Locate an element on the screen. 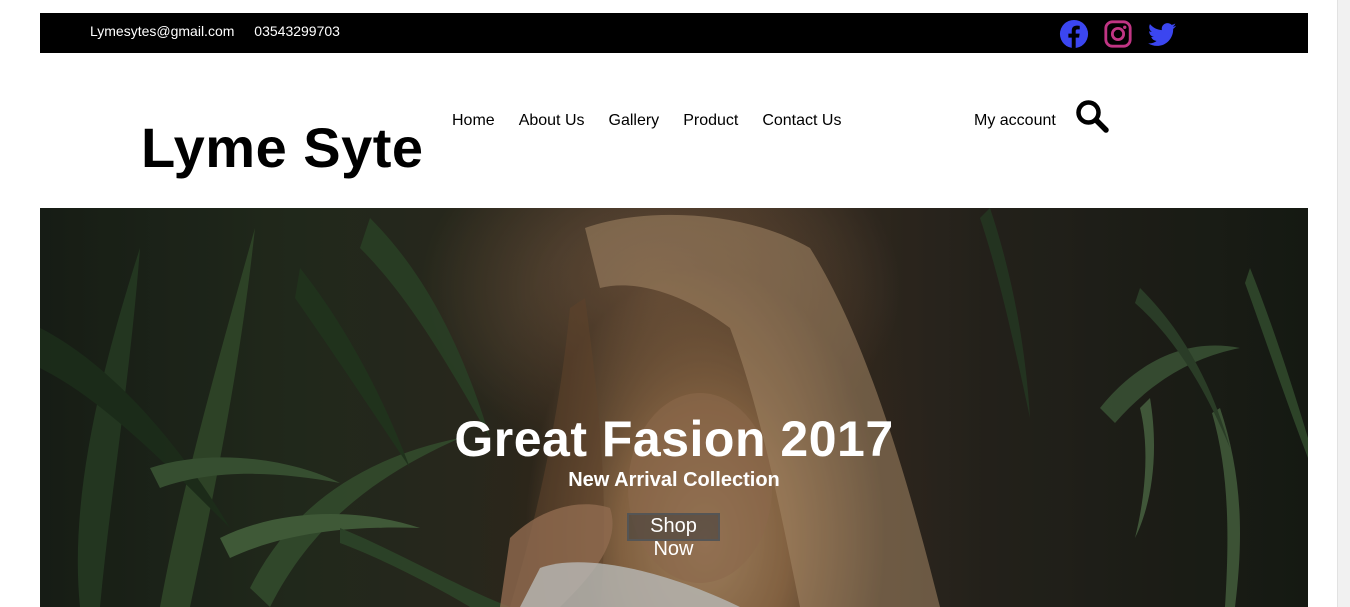 This screenshot has height=607, width=1350. top-contact-bar: Lymesytes@gmail.com 03543299703 is located at coordinates (674, 33).